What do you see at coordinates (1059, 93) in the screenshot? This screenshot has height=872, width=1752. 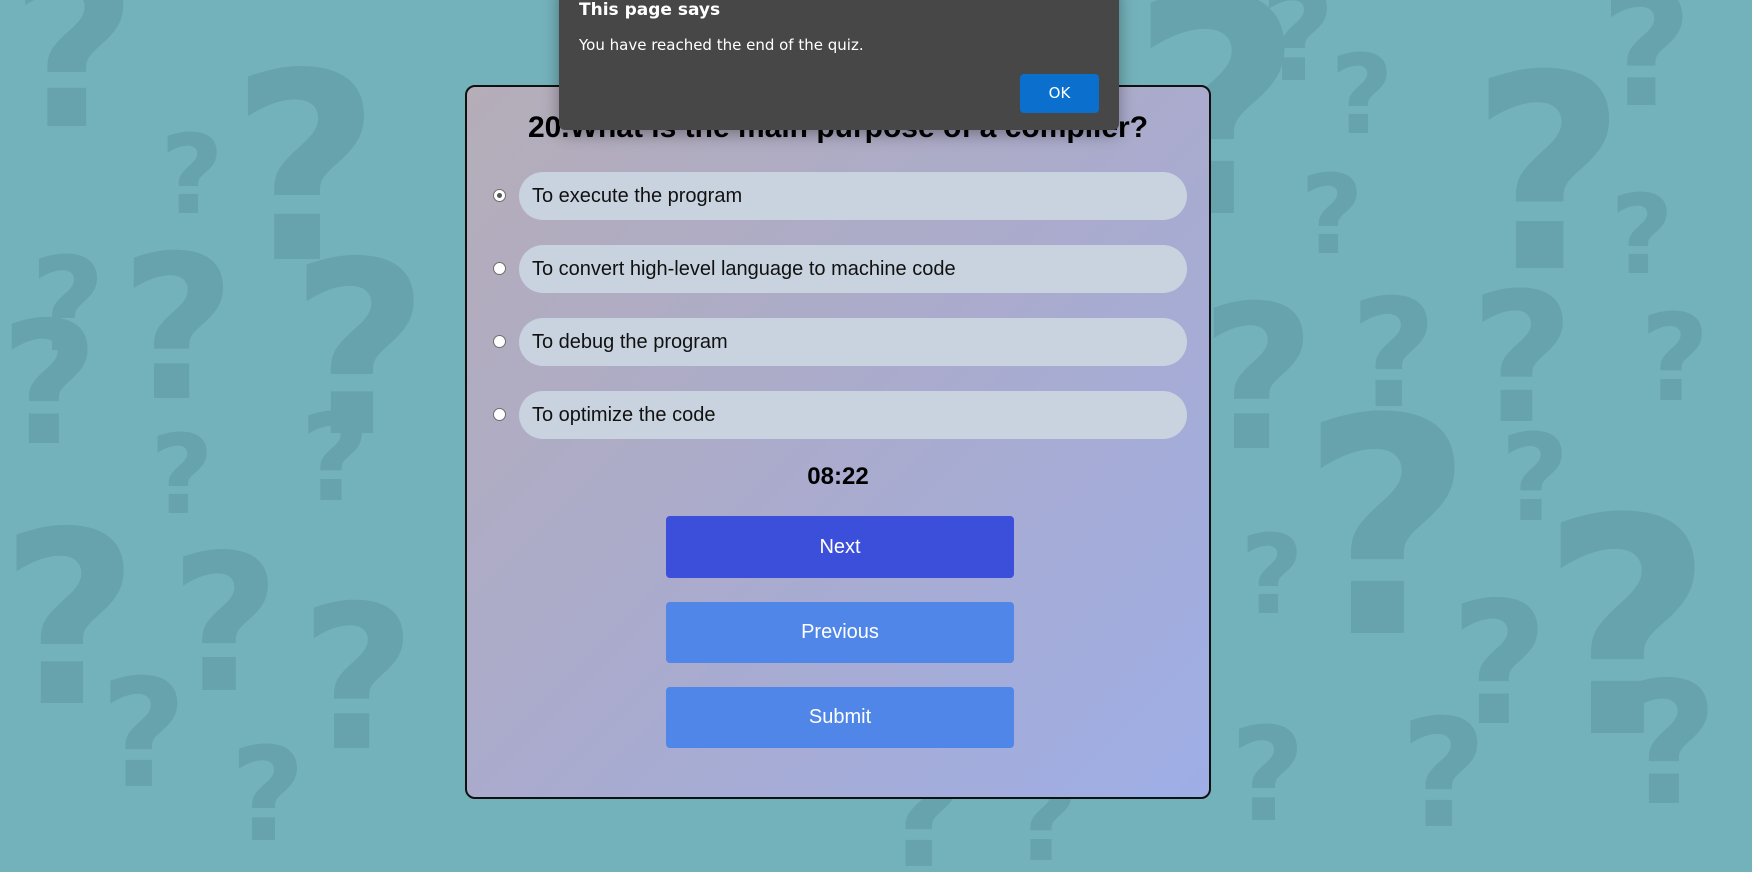 I see `dialog-ok-button: OK` at bounding box center [1059, 93].